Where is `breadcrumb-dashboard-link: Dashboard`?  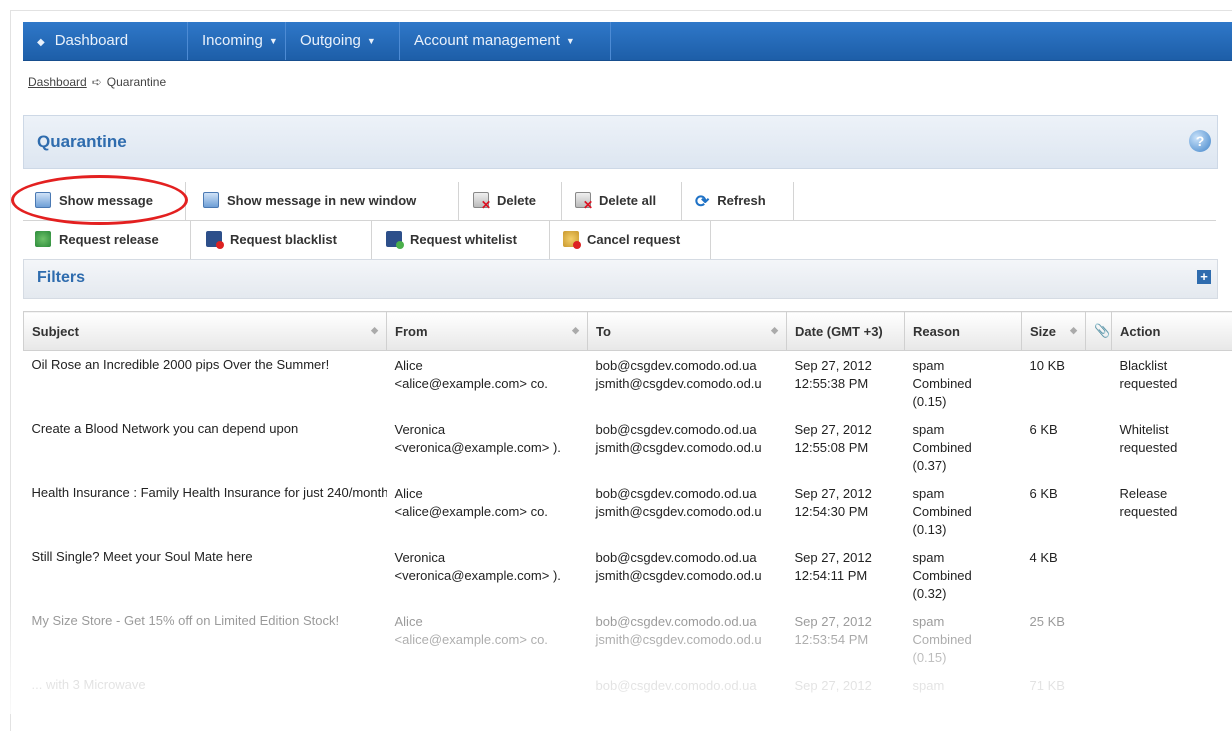 breadcrumb-dashboard-link: Dashboard is located at coordinates (57, 82).